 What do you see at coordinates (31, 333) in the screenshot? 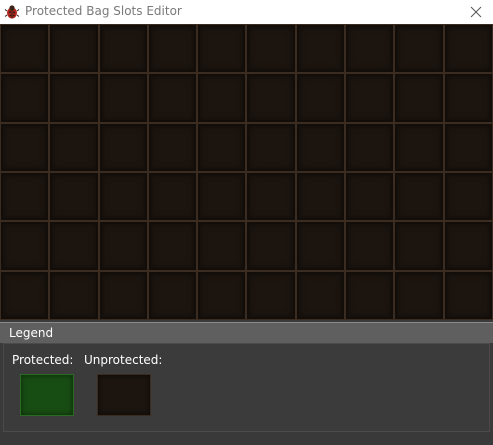
I see `legend-title: Legend` at bounding box center [31, 333].